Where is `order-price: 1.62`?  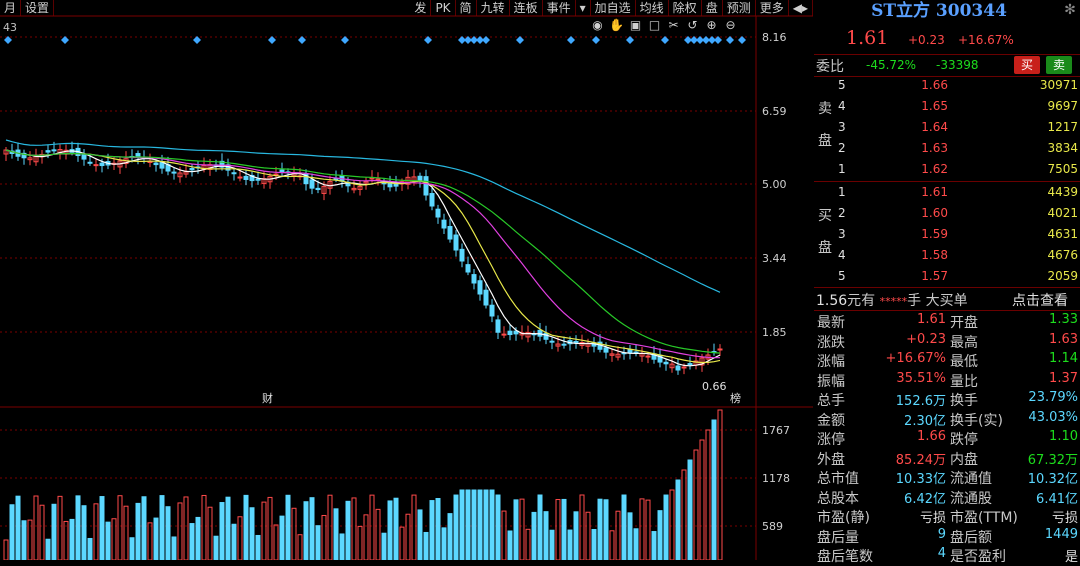
order-price: 1.62 is located at coordinates (926, 169).